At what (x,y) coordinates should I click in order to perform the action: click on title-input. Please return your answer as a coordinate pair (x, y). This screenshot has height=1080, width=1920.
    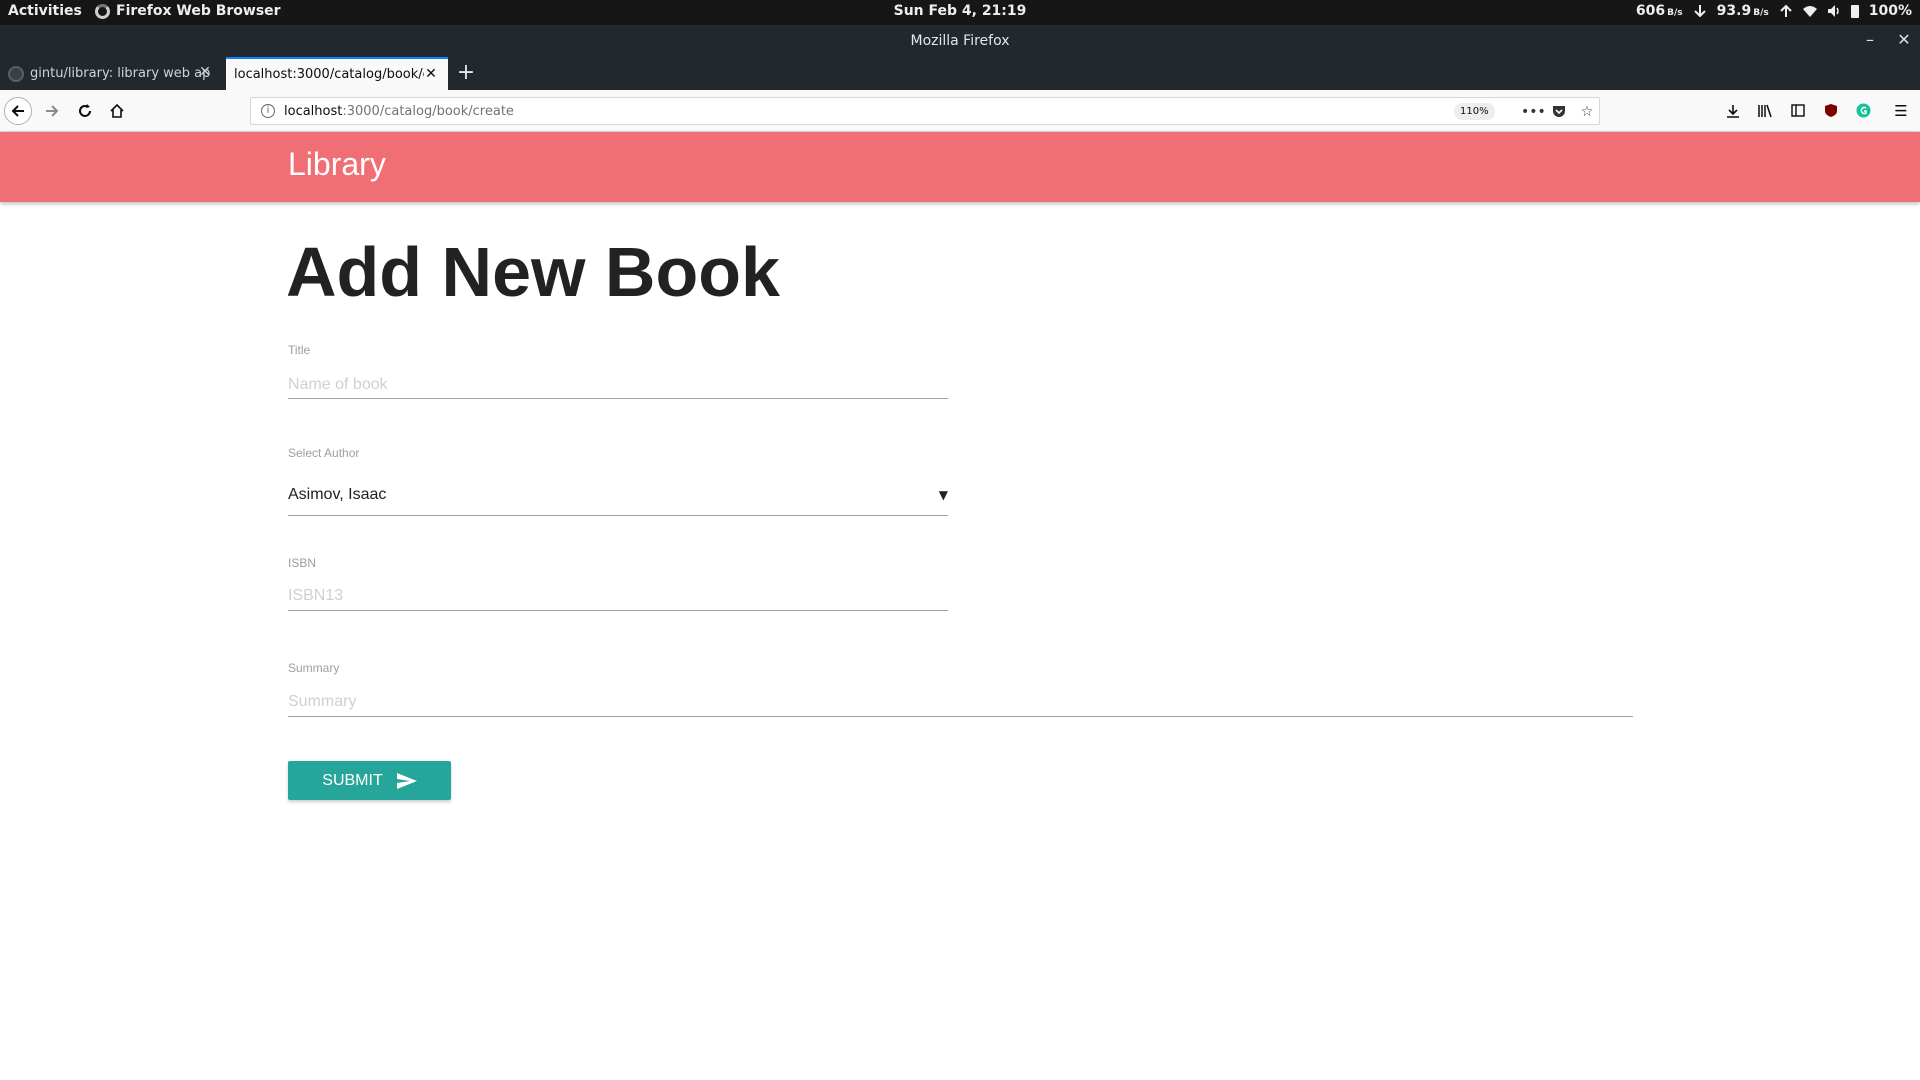
    Looking at the image, I should click on (618, 385).